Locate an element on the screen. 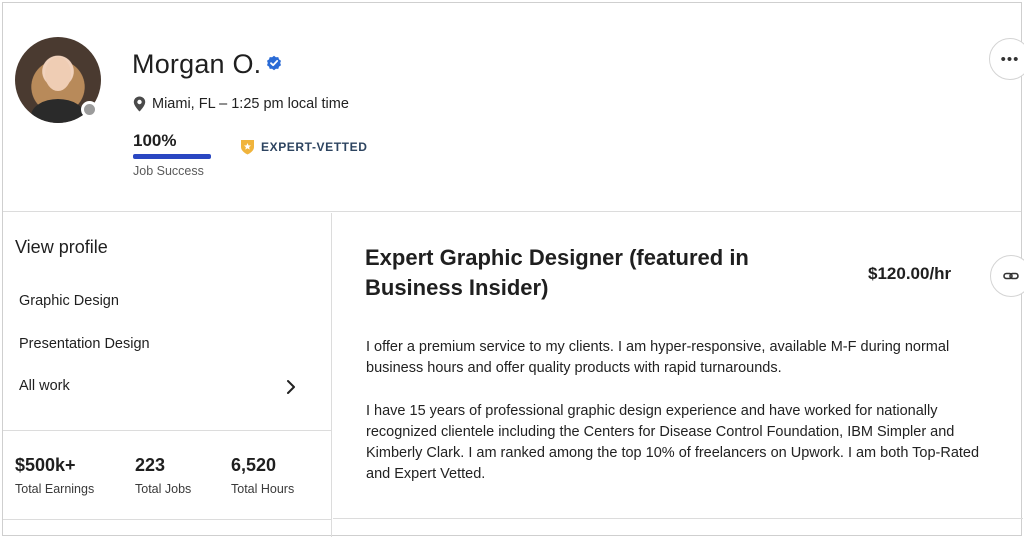  hourly-rate: $120.00/hr is located at coordinates (910, 273).